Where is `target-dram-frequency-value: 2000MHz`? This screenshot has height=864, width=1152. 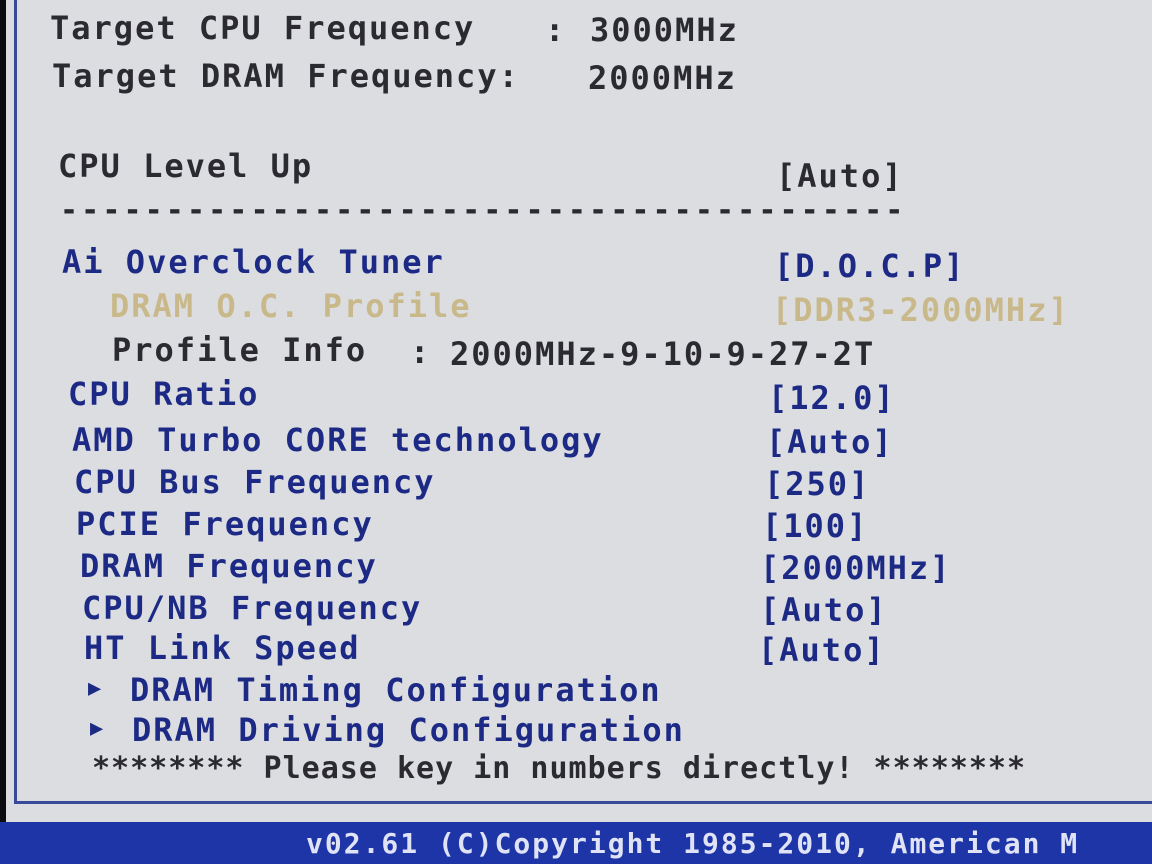 target-dram-frequency-value: 2000MHz is located at coordinates (662, 78).